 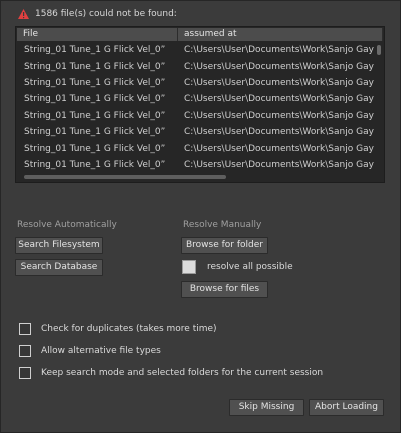 What do you see at coordinates (67, 225) in the screenshot?
I see `resolve-automatically-heading: Resolve Automatically` at bounding box center [67, 225].